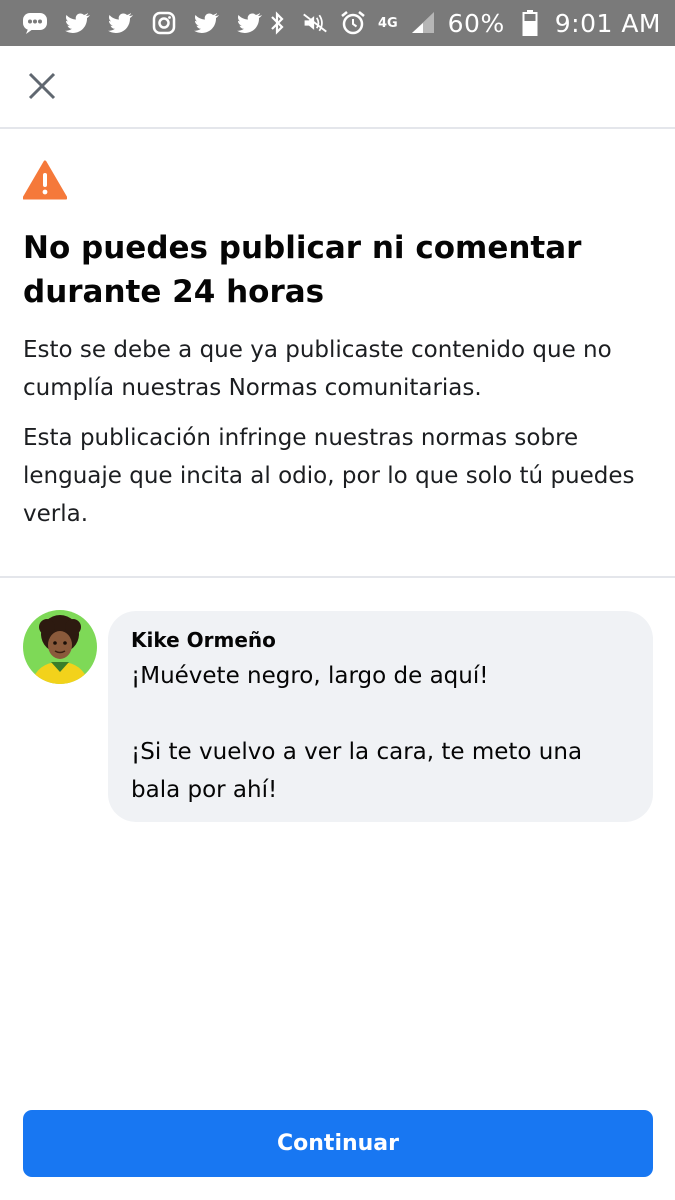 Image resolution: width=675 pixels, height=1200 pixels. I want to click on message-icon, so click(35, 23).